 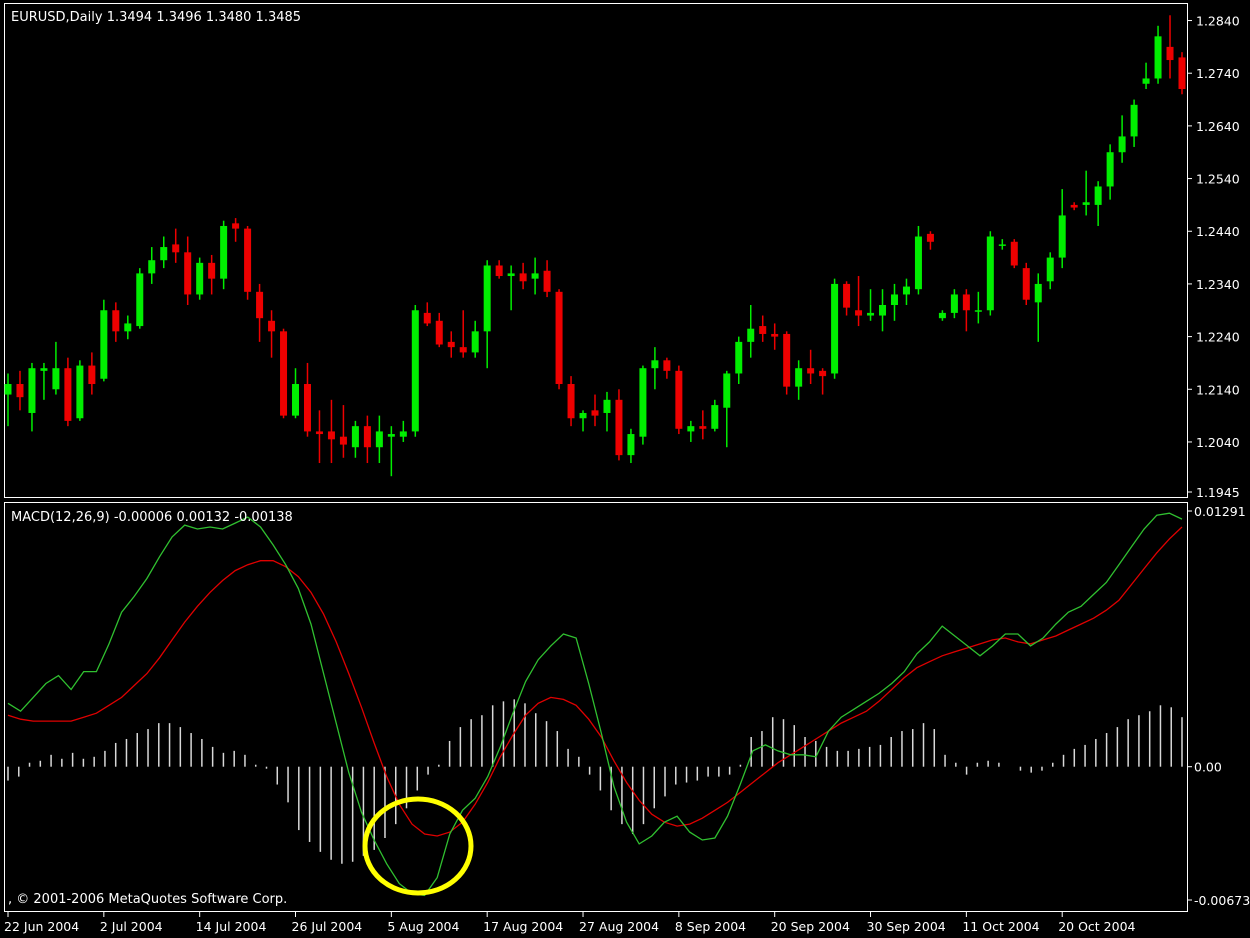 What do you see at coordinates (41, 926) in the screenshot?
I see `x-tick-label: 22 Jun 2004` at bounding box center [41, 926].